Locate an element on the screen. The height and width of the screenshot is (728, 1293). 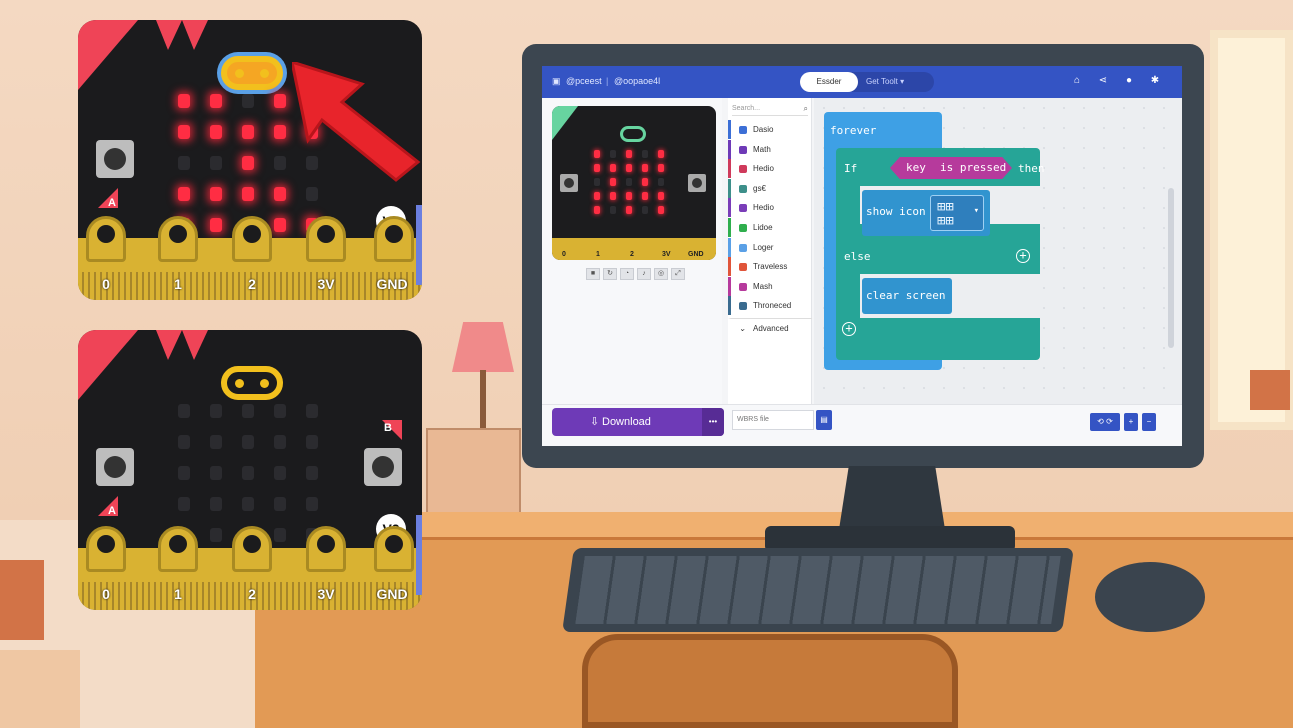
project-name-input: WBRS file is located at coordinates (773, 420).